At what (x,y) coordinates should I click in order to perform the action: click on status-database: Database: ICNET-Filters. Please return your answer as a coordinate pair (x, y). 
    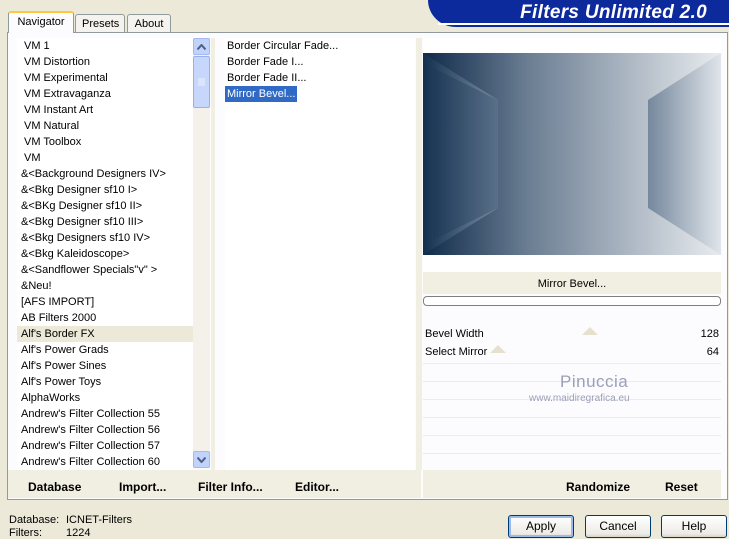
    Looking at the image, I should click on (70, 520).